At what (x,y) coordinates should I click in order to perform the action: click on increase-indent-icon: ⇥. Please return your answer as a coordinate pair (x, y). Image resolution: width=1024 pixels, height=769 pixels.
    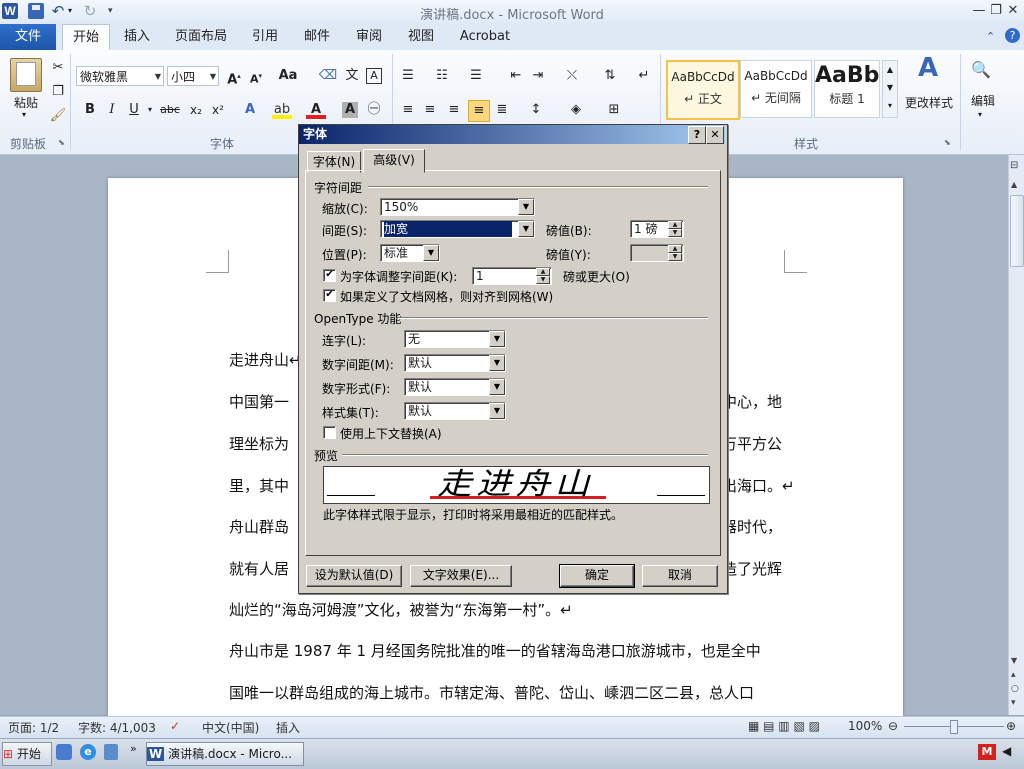
    Looking at the image, I should click on (538, 76).